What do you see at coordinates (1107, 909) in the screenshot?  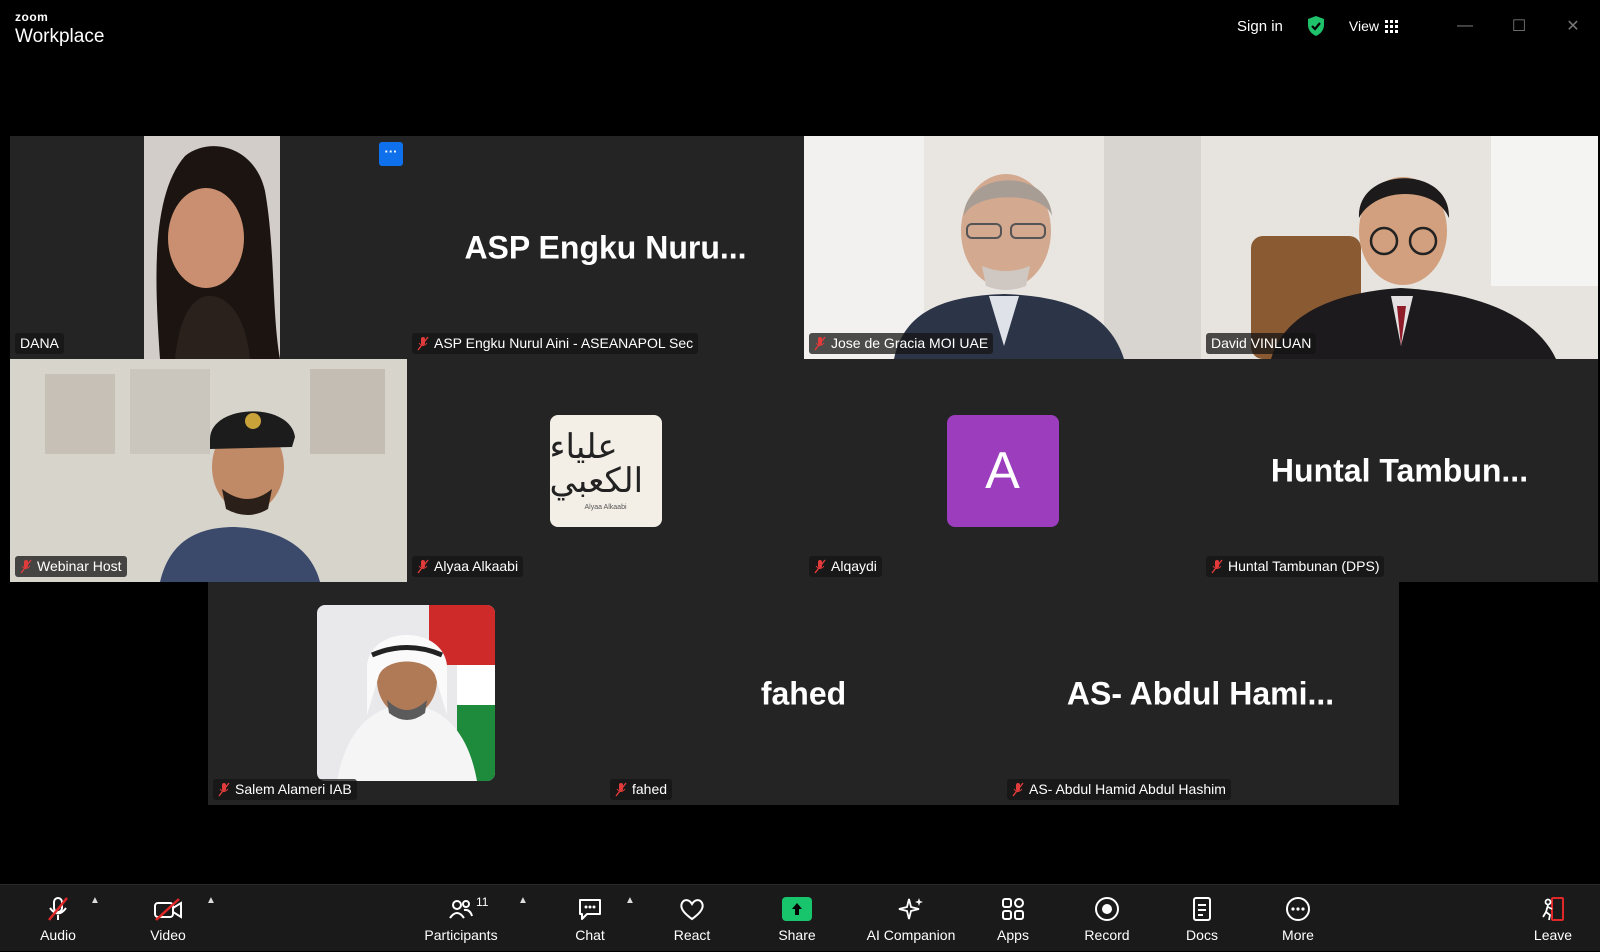 I see `record-icon` at bounding box center [1107, 909].